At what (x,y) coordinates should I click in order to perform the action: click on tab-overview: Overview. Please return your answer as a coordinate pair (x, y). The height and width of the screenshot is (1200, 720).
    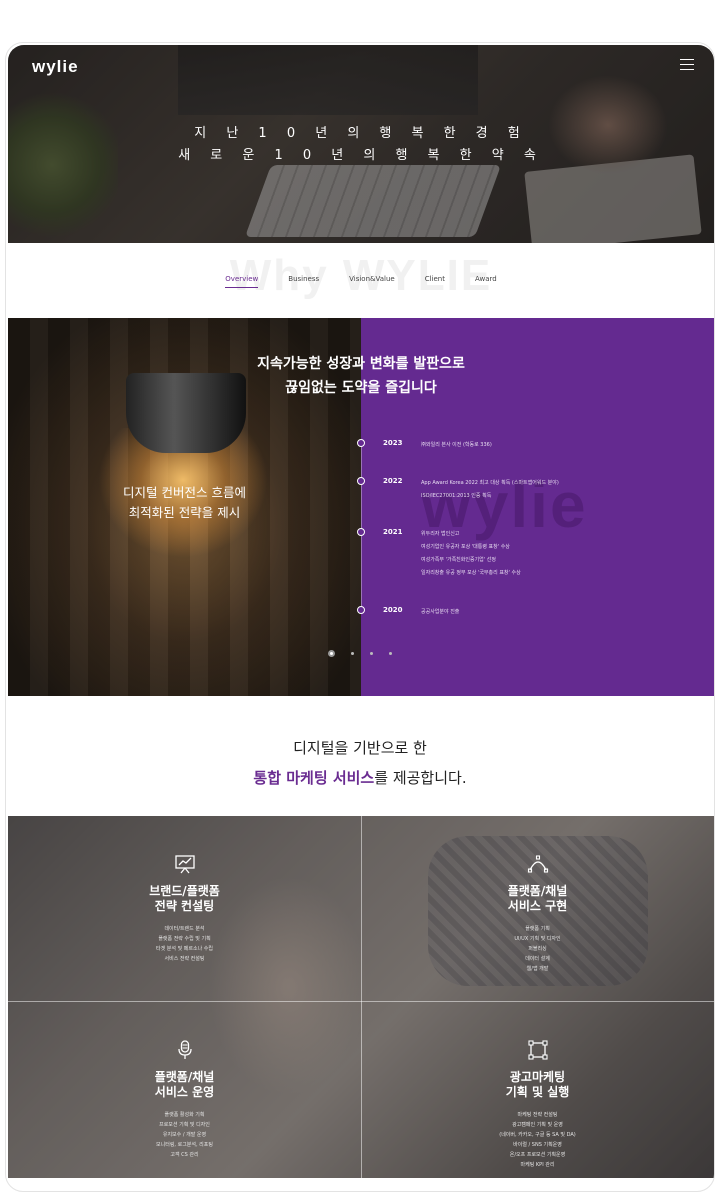
    Looking at the image, I should click on (242, 281).